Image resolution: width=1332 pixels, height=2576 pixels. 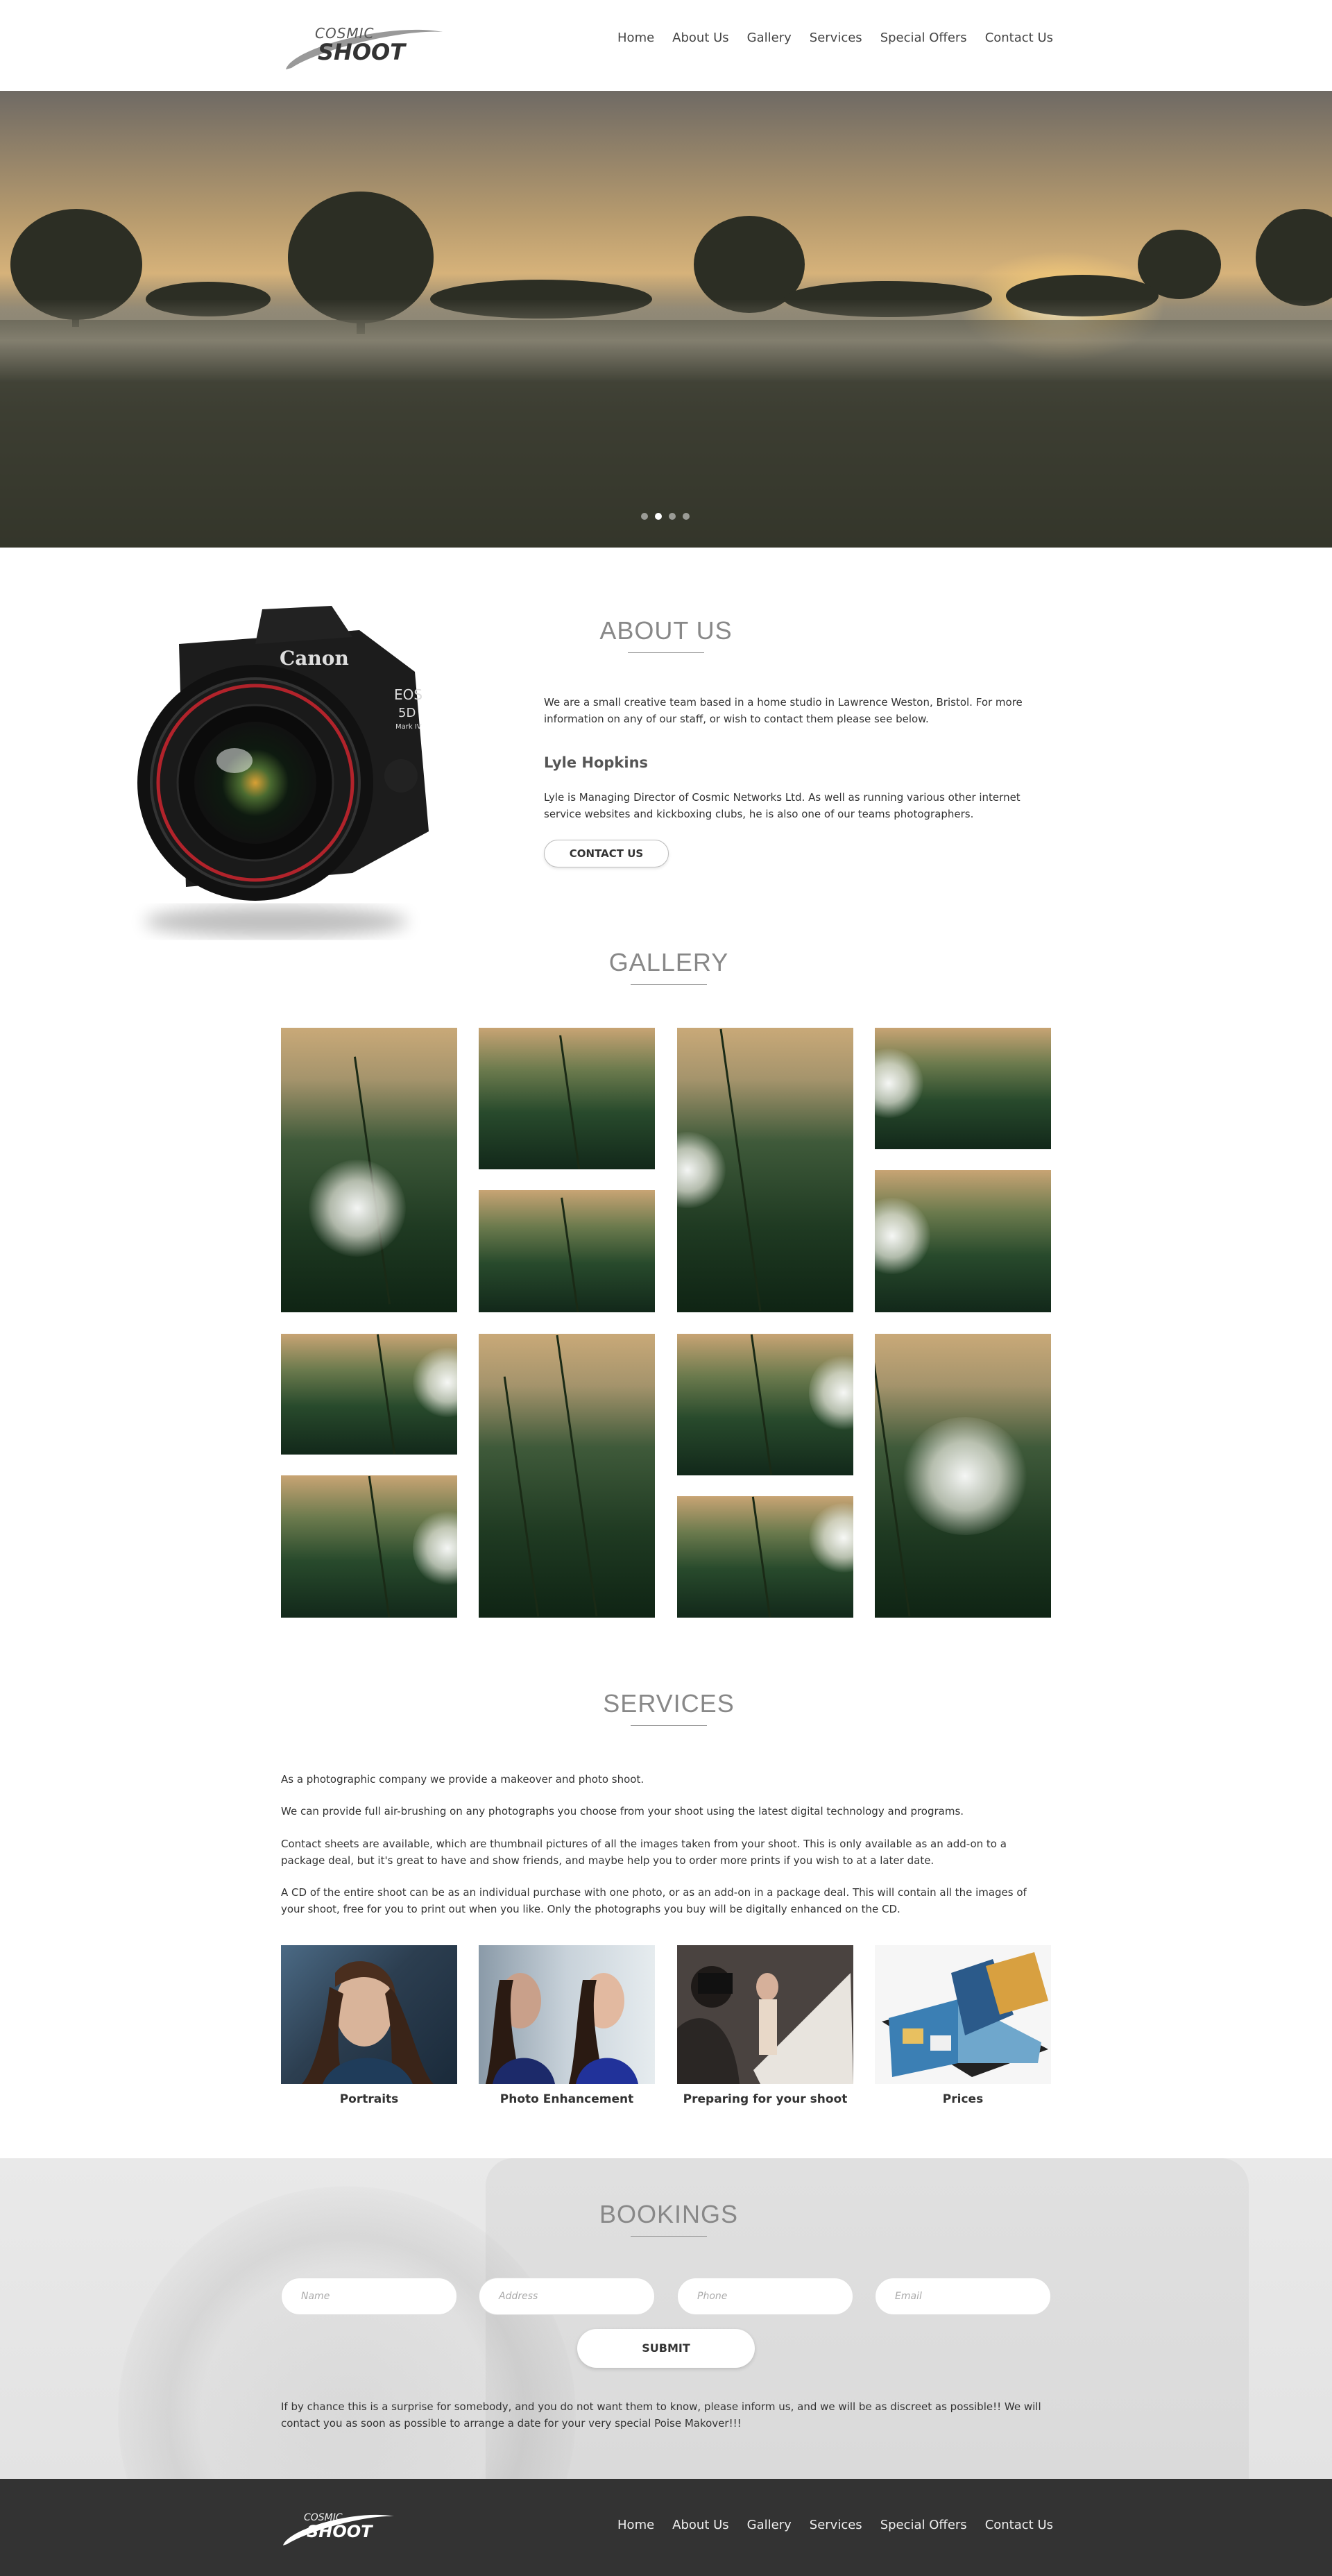 I want to click on services-title-underline, so click(x=669, y=1726).